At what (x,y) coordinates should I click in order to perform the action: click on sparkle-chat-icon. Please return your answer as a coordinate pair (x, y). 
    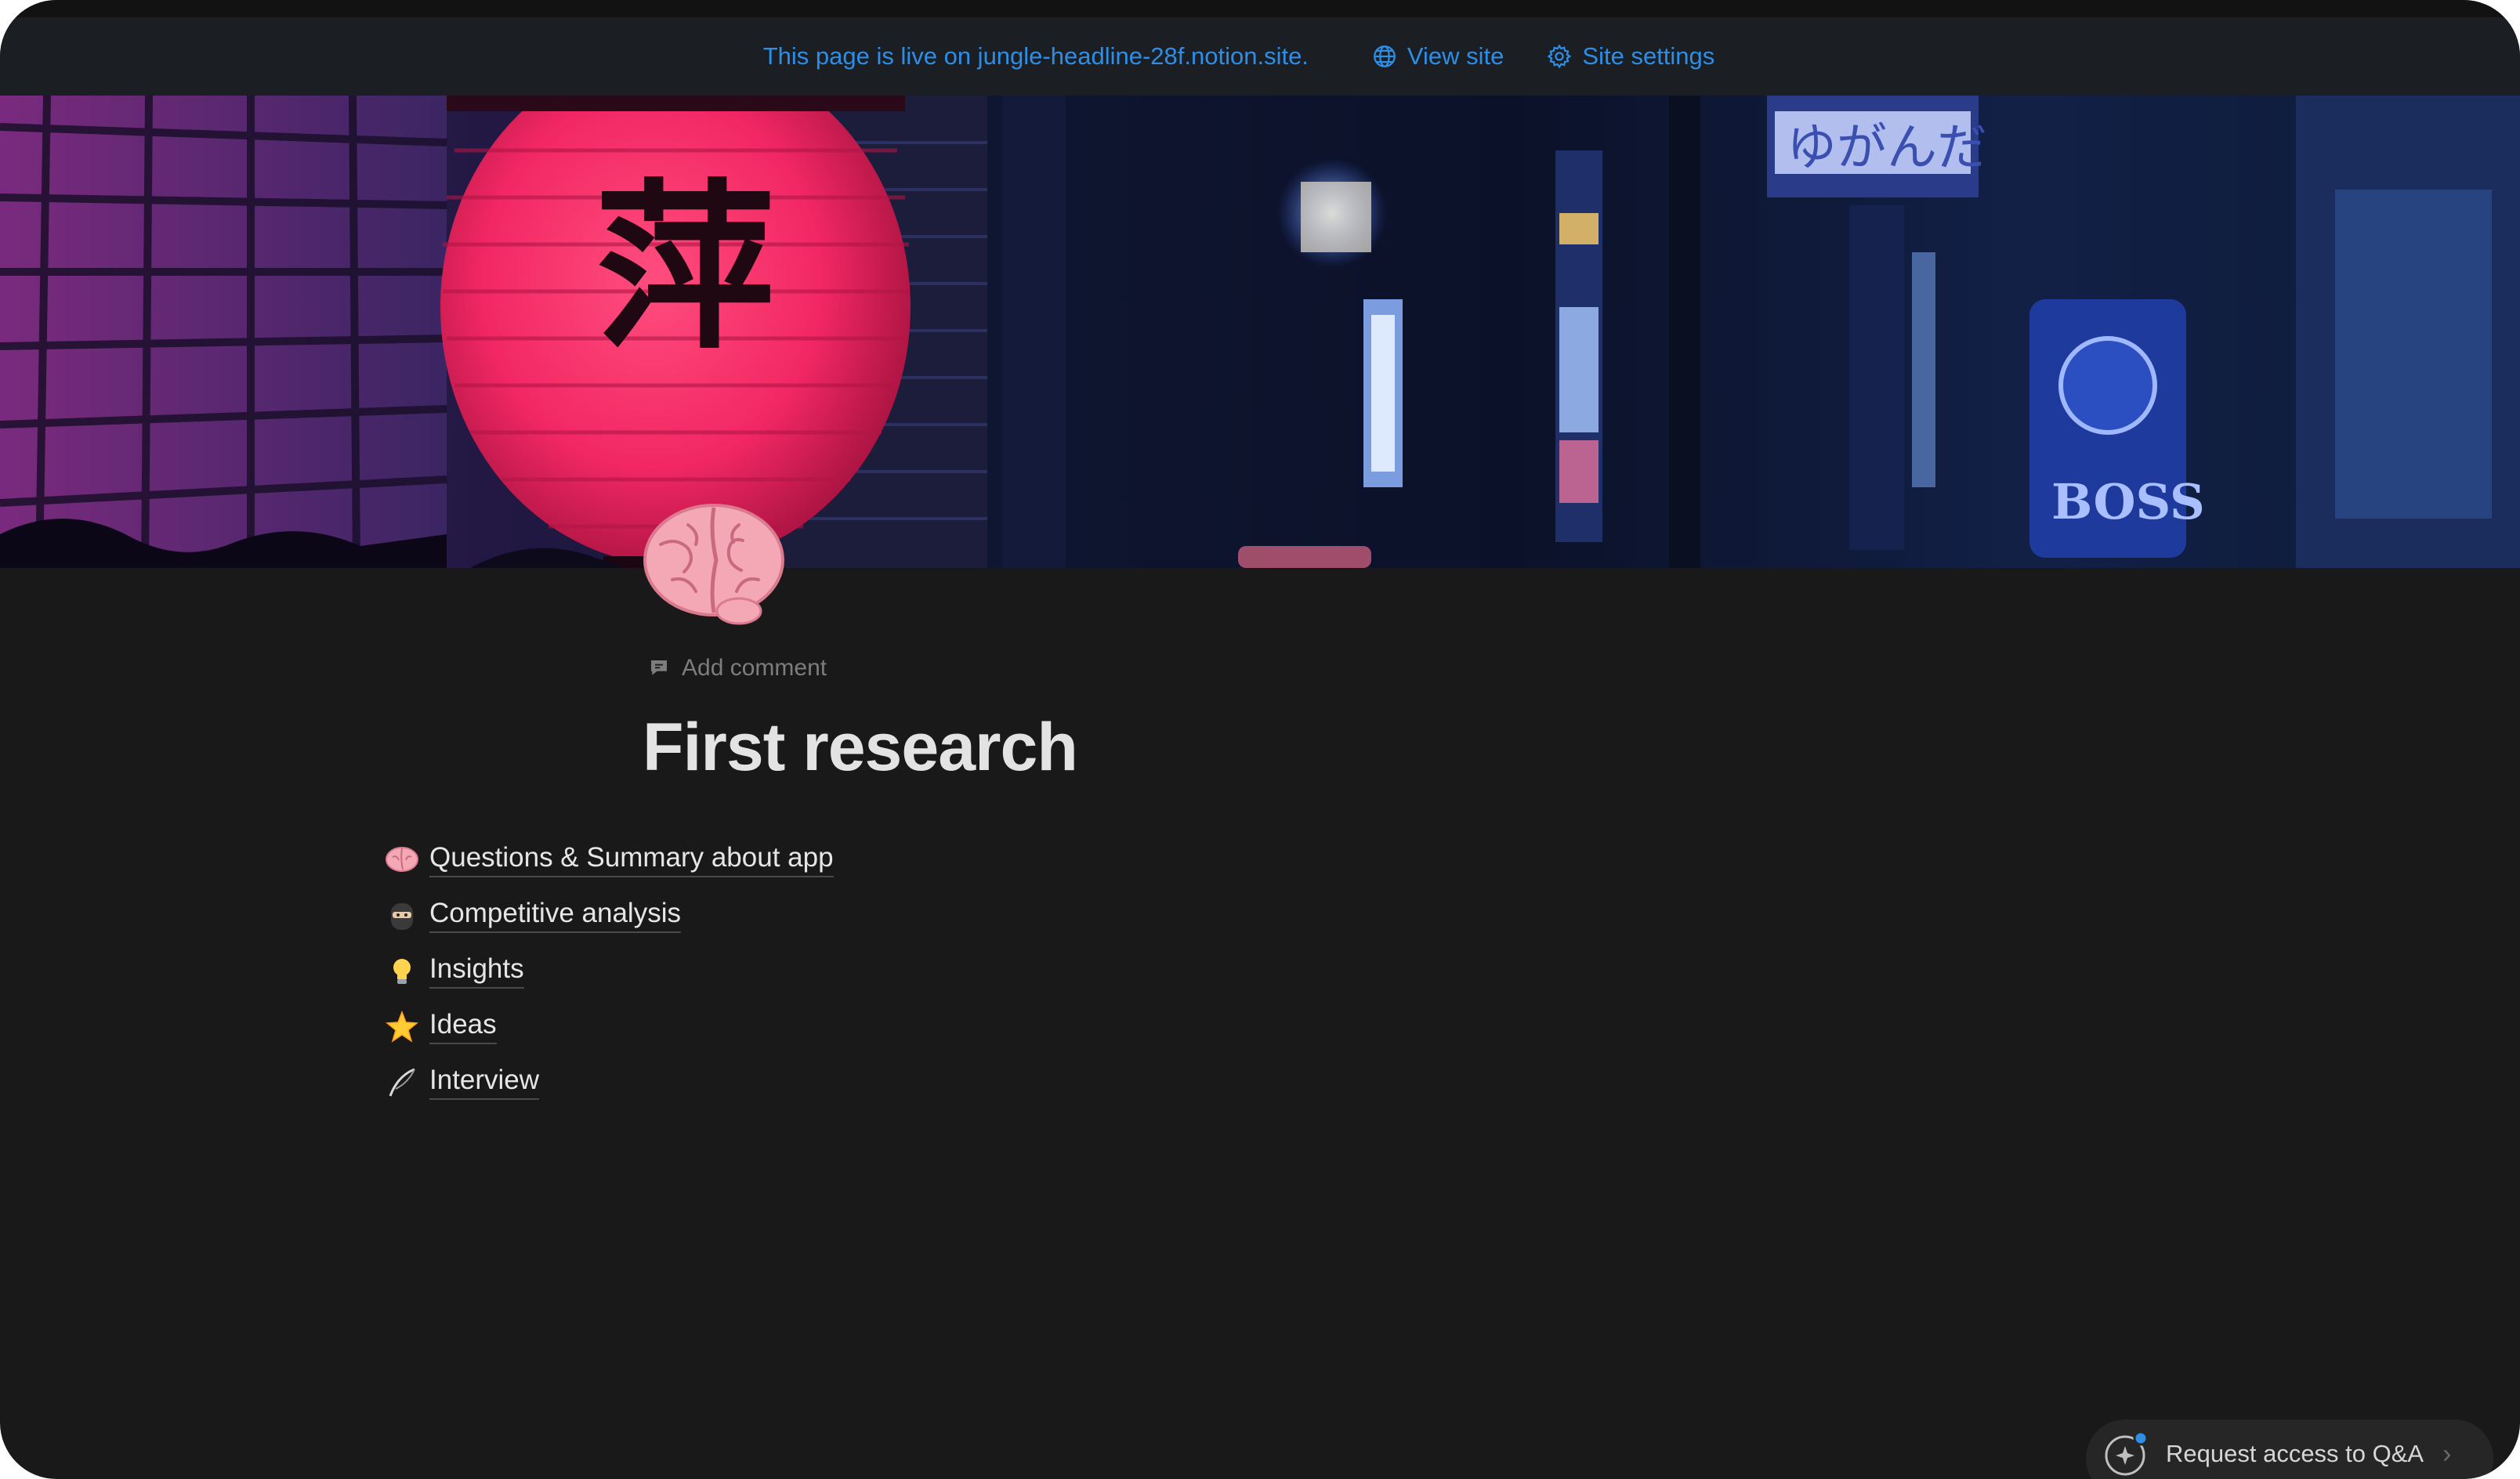
    Looking at the image, I should click on (2127, 1453).